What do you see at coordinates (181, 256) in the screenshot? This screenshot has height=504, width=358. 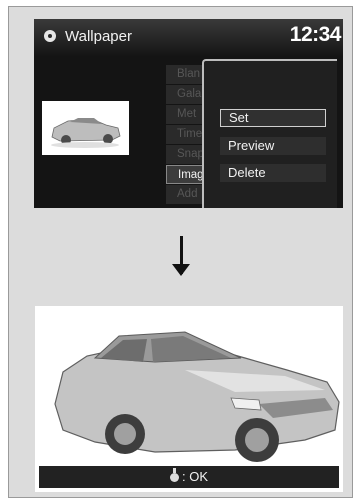 I see `down-arrow-icon` at bounding box center [181, 256].